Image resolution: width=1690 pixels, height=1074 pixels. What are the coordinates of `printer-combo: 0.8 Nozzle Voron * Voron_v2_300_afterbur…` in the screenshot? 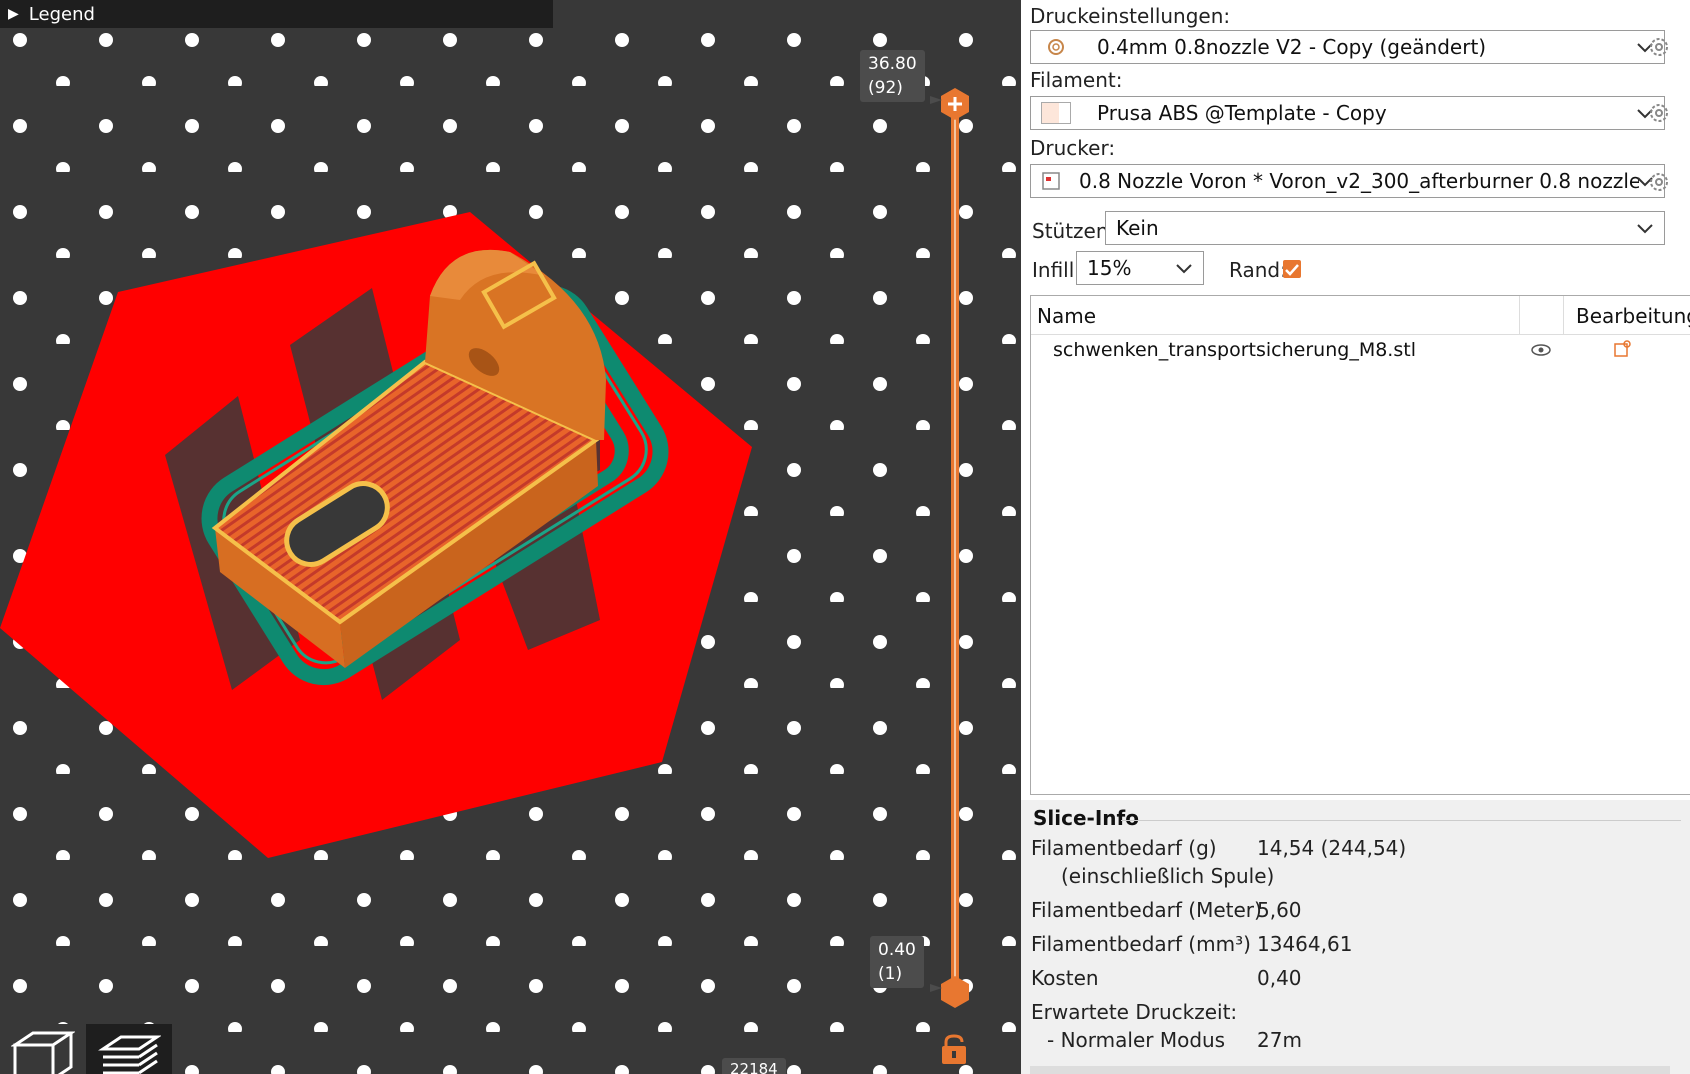 It's located at (1347, 181).